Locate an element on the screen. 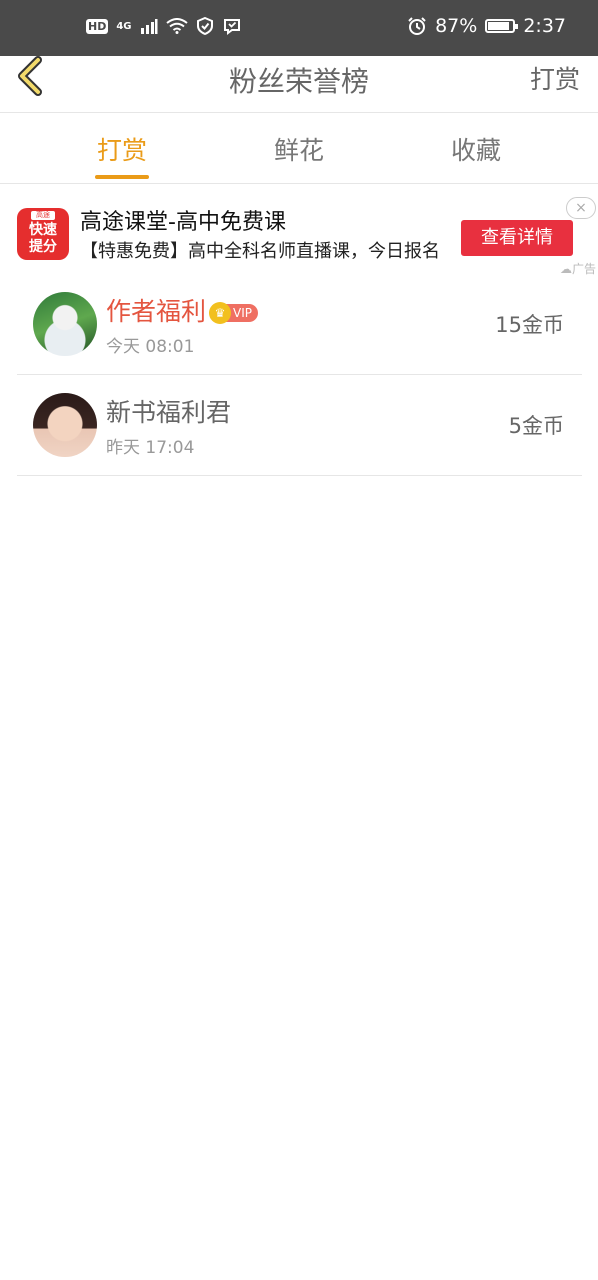  tab-flowers: 鲜花 is located at coordinates (299, 149).